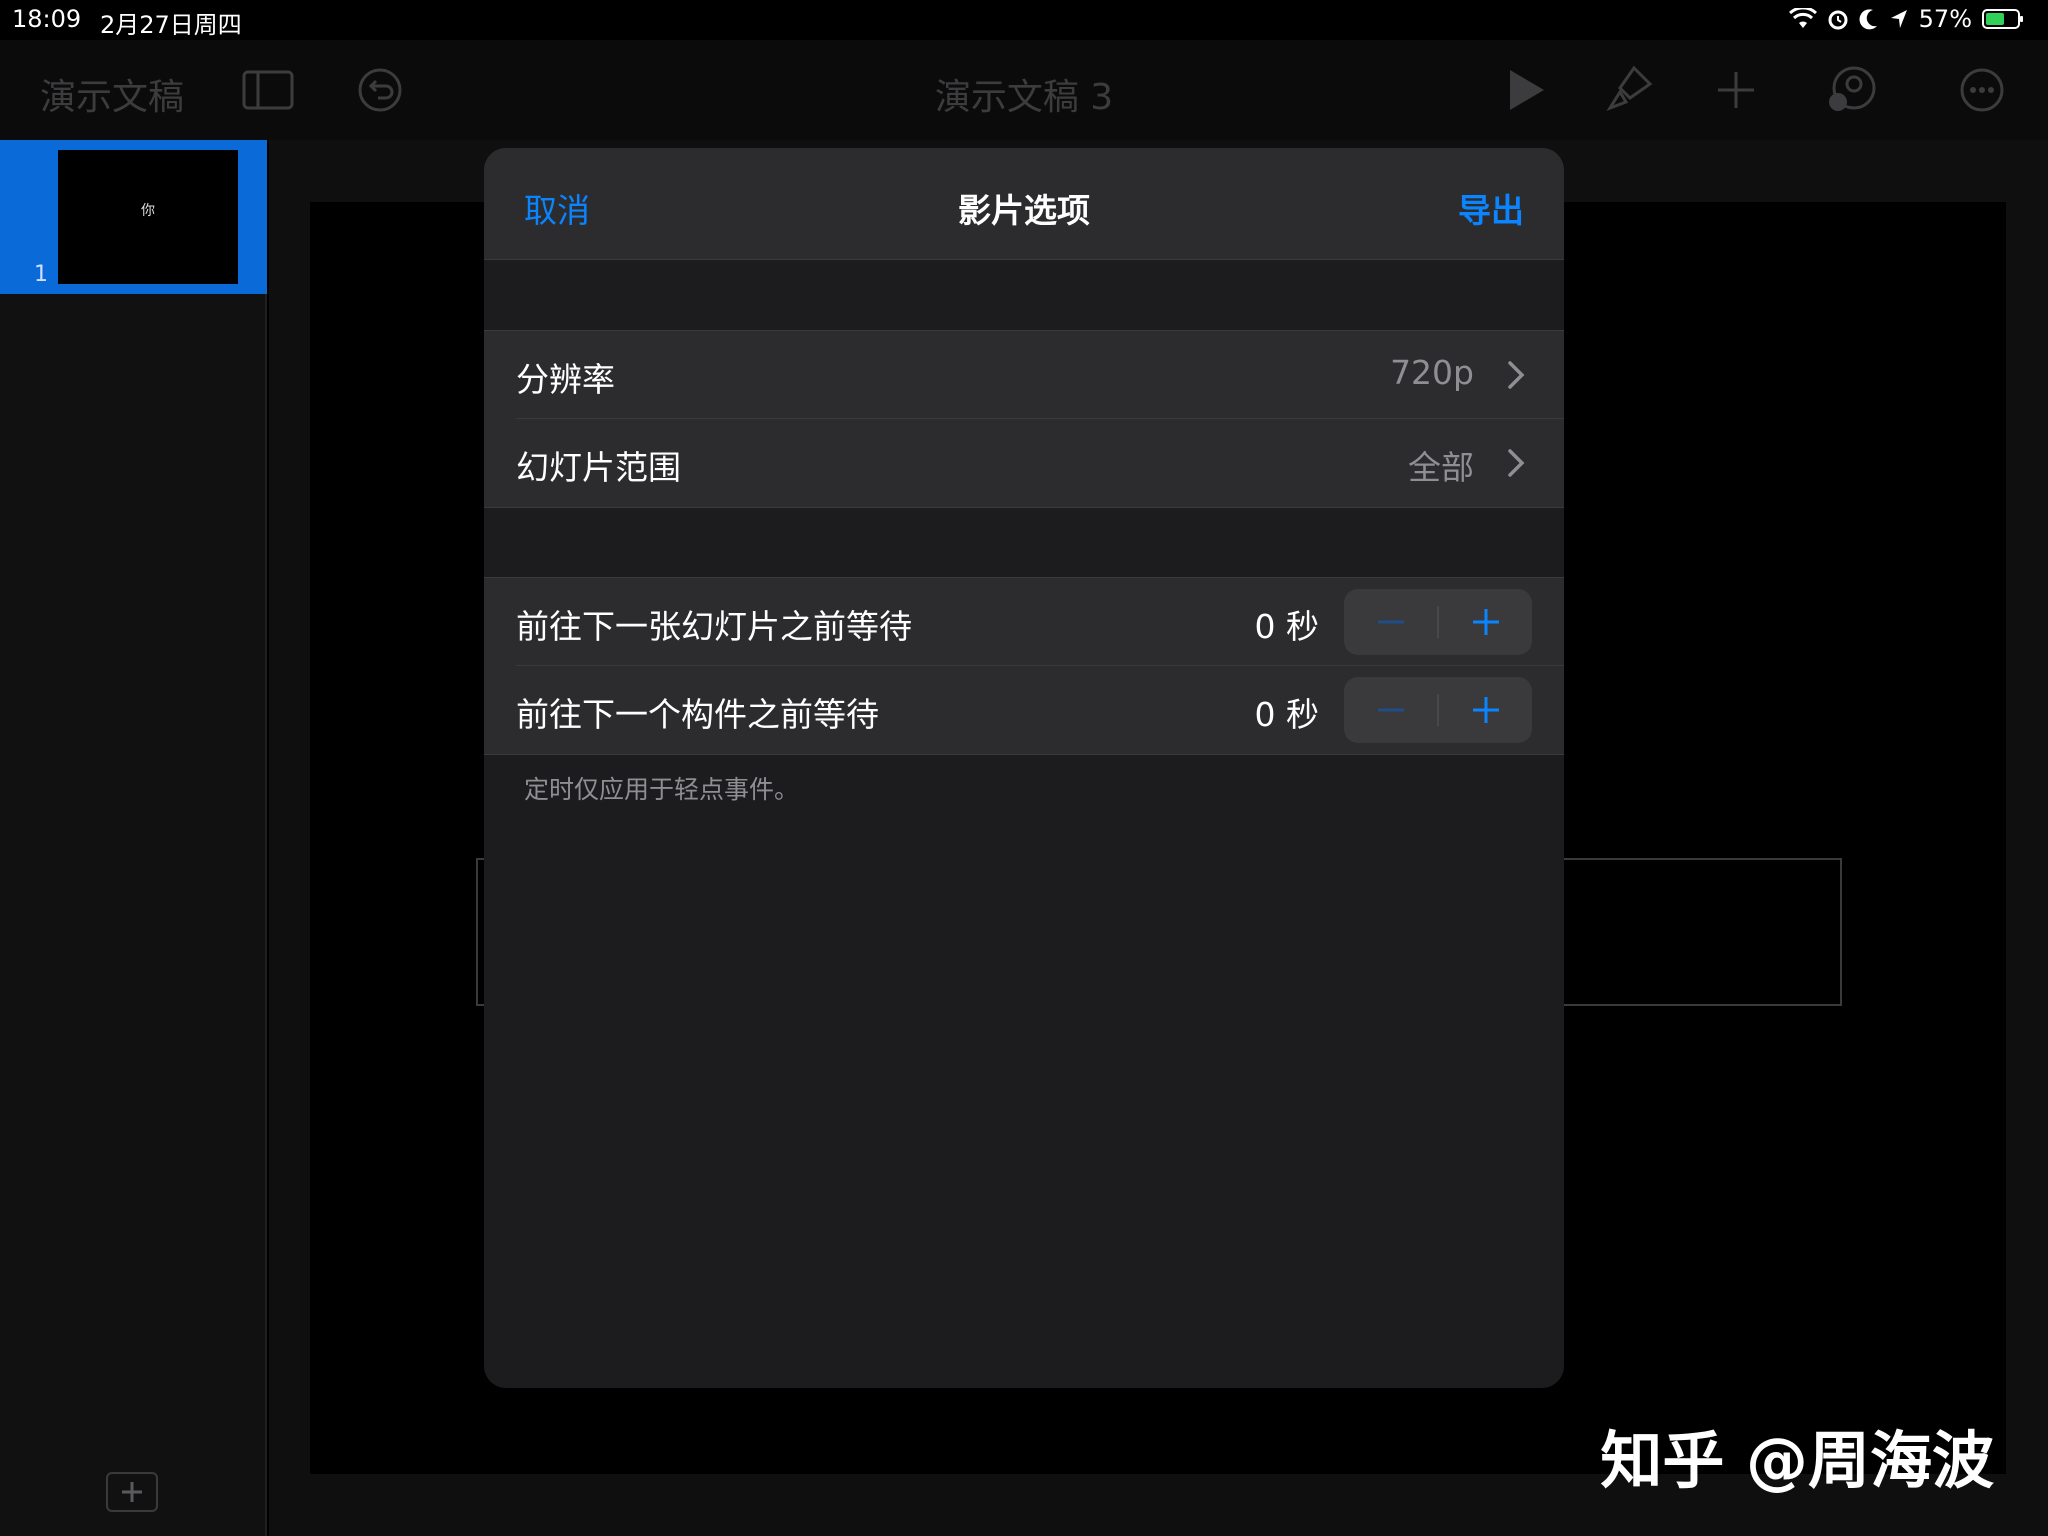  Describe the element at coordinates (1524, 90) in the screenshot. I see `play-icon` at that location.